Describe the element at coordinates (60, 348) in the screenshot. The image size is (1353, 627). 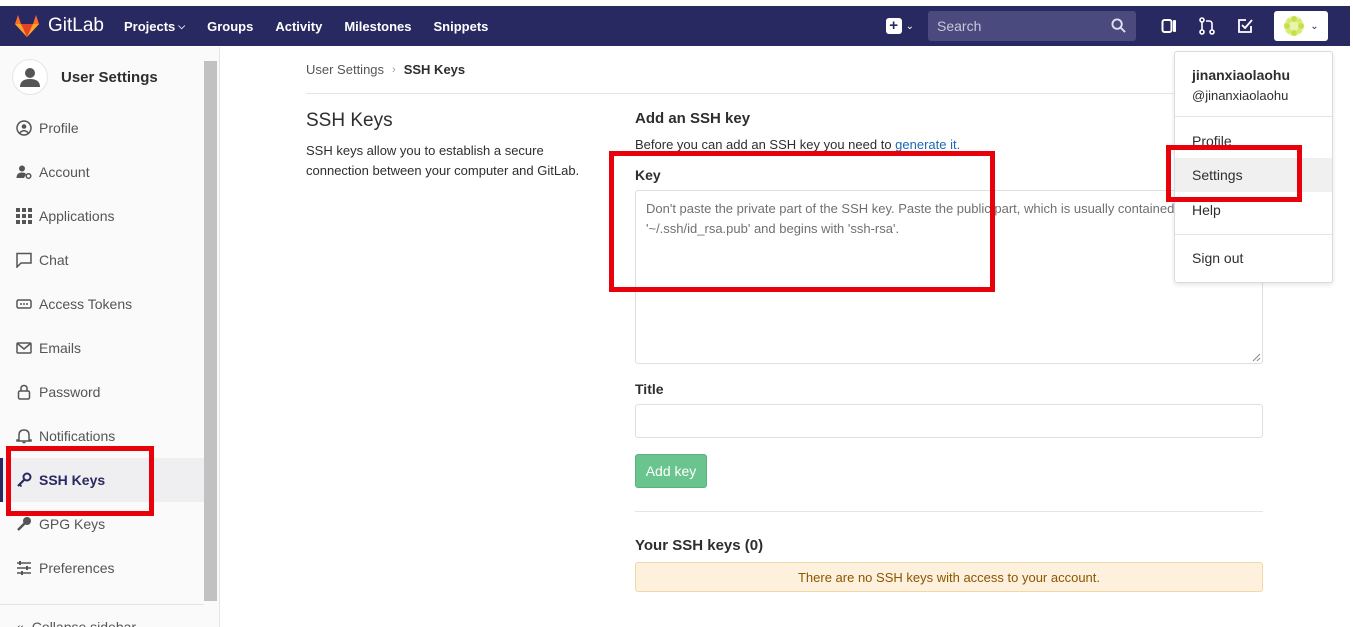
I see `sidebar-item-label: Emails` at that location.